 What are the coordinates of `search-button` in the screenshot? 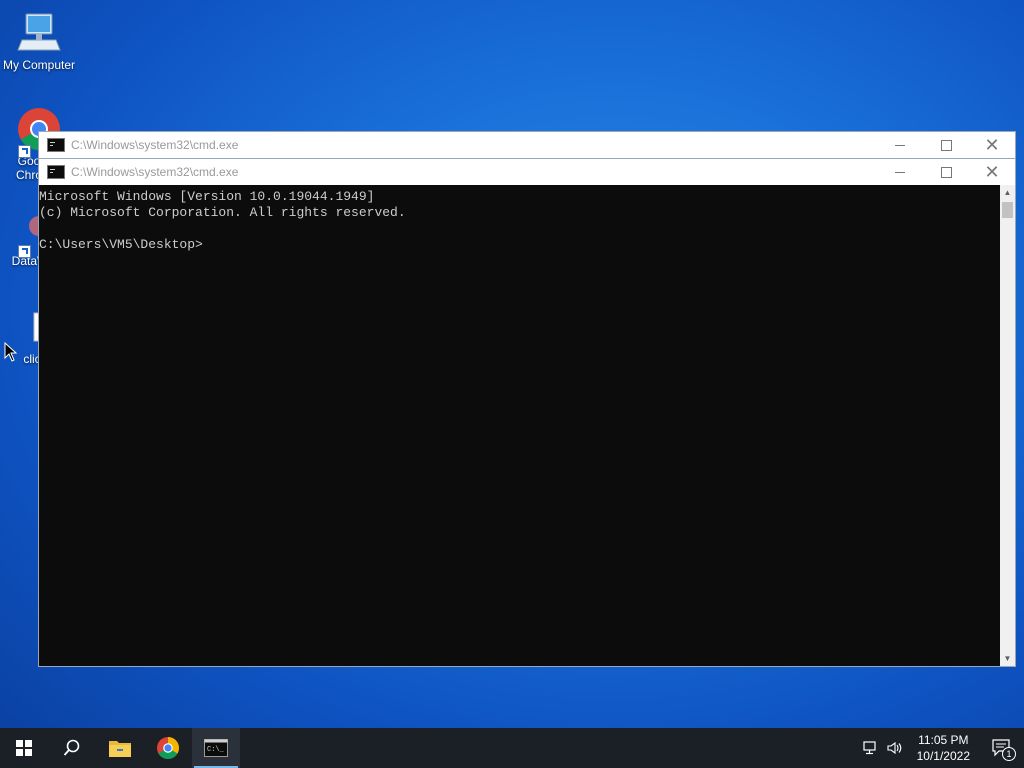 It's located at (72, 748).